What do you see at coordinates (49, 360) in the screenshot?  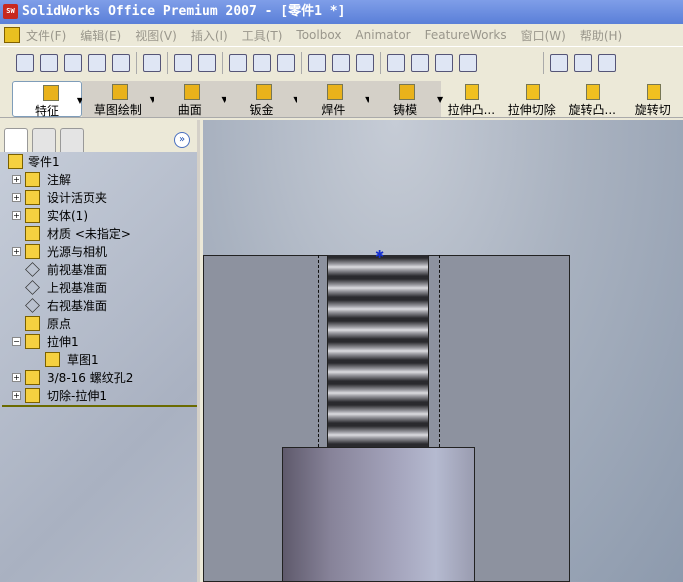 I see `tree-item: 草图1` at bounding box center [49, 360].